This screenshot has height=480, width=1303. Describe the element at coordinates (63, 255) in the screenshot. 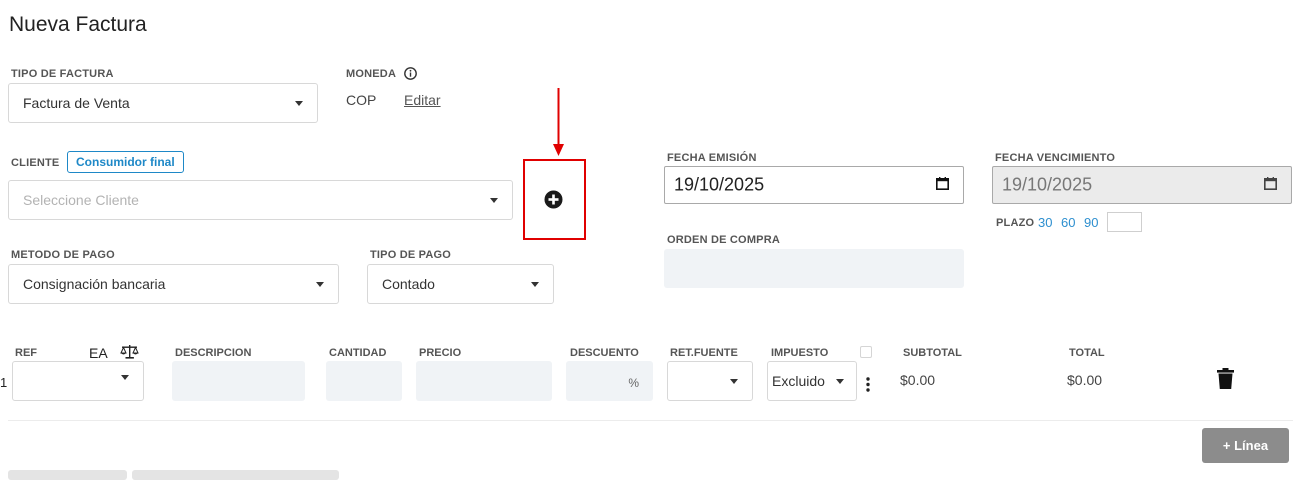

I see `payment-method-label: METODO DE PAGO` at that location.